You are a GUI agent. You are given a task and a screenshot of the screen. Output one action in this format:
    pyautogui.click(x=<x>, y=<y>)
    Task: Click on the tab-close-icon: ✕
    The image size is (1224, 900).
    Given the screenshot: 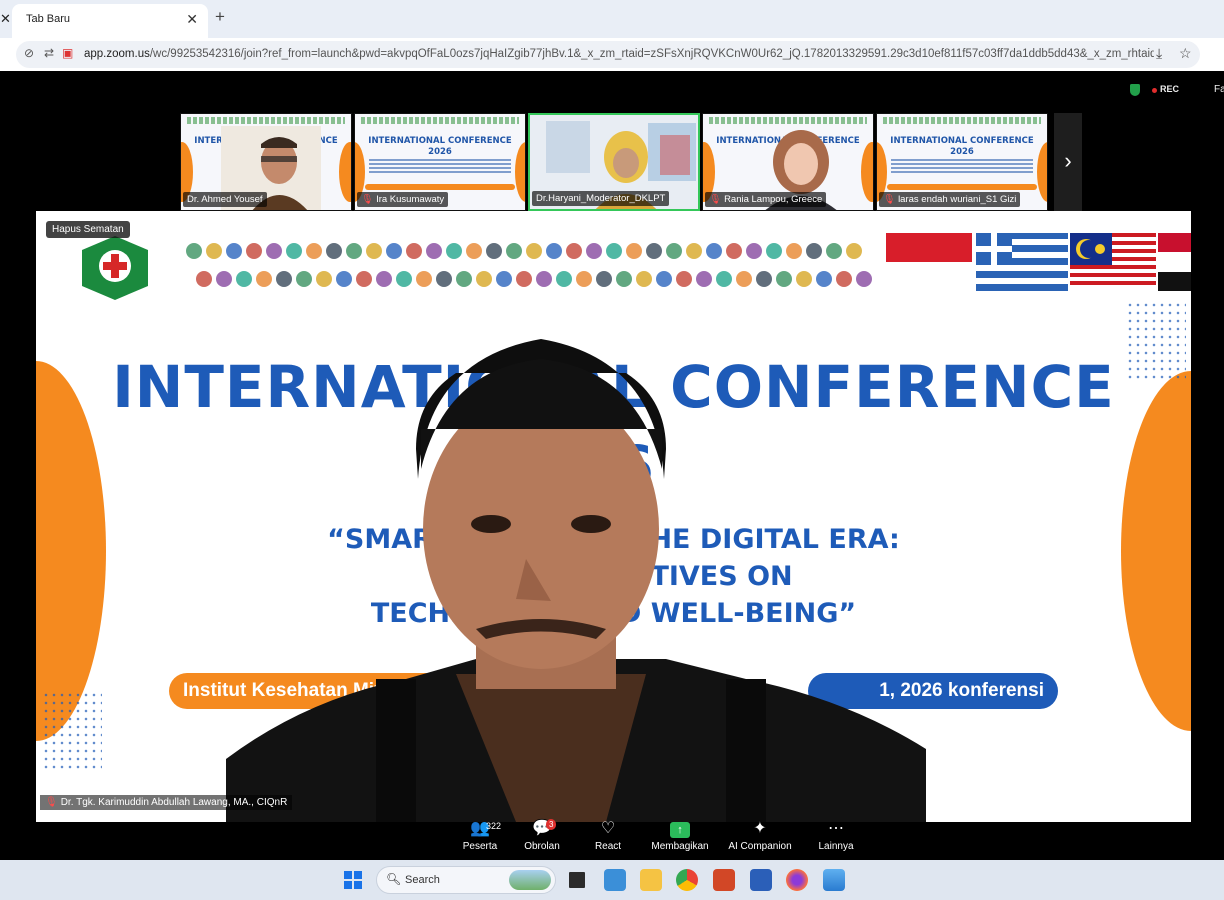 What is the action you would take?
    pyautogui.click(x=192, y=19)
    